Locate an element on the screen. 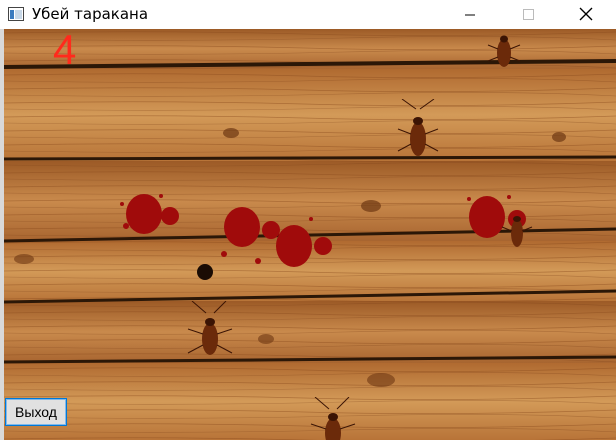 The height and width of the screenshot is (440, 616). maximize-button is located at coordinates (528, 14).